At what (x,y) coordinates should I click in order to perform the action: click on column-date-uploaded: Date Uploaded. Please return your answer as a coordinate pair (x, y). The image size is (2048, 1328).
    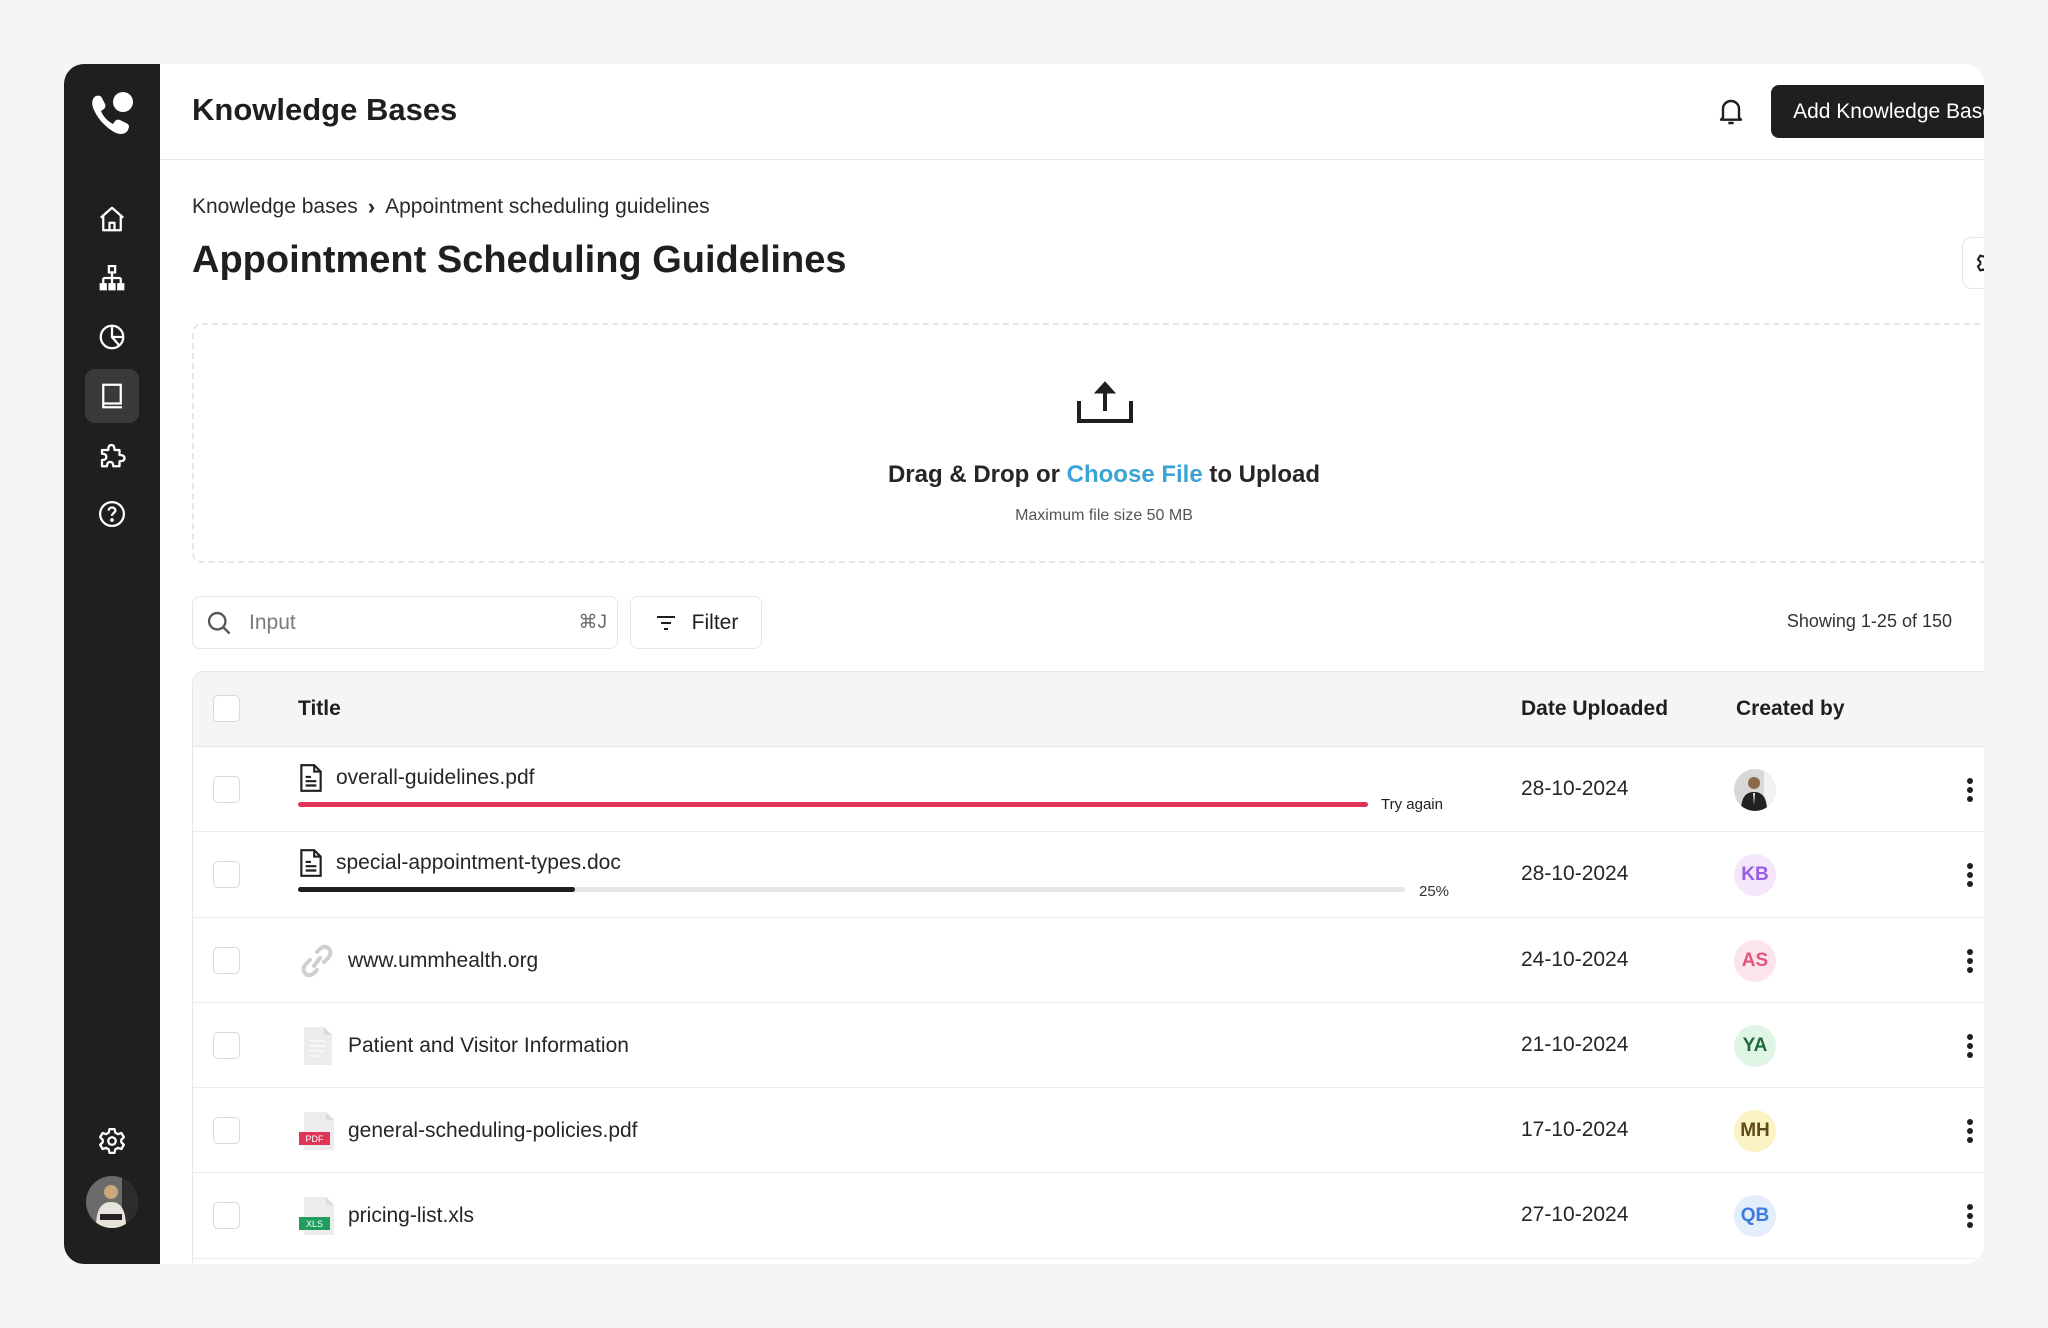
    Looking at the image, I should click on (1594, 709).